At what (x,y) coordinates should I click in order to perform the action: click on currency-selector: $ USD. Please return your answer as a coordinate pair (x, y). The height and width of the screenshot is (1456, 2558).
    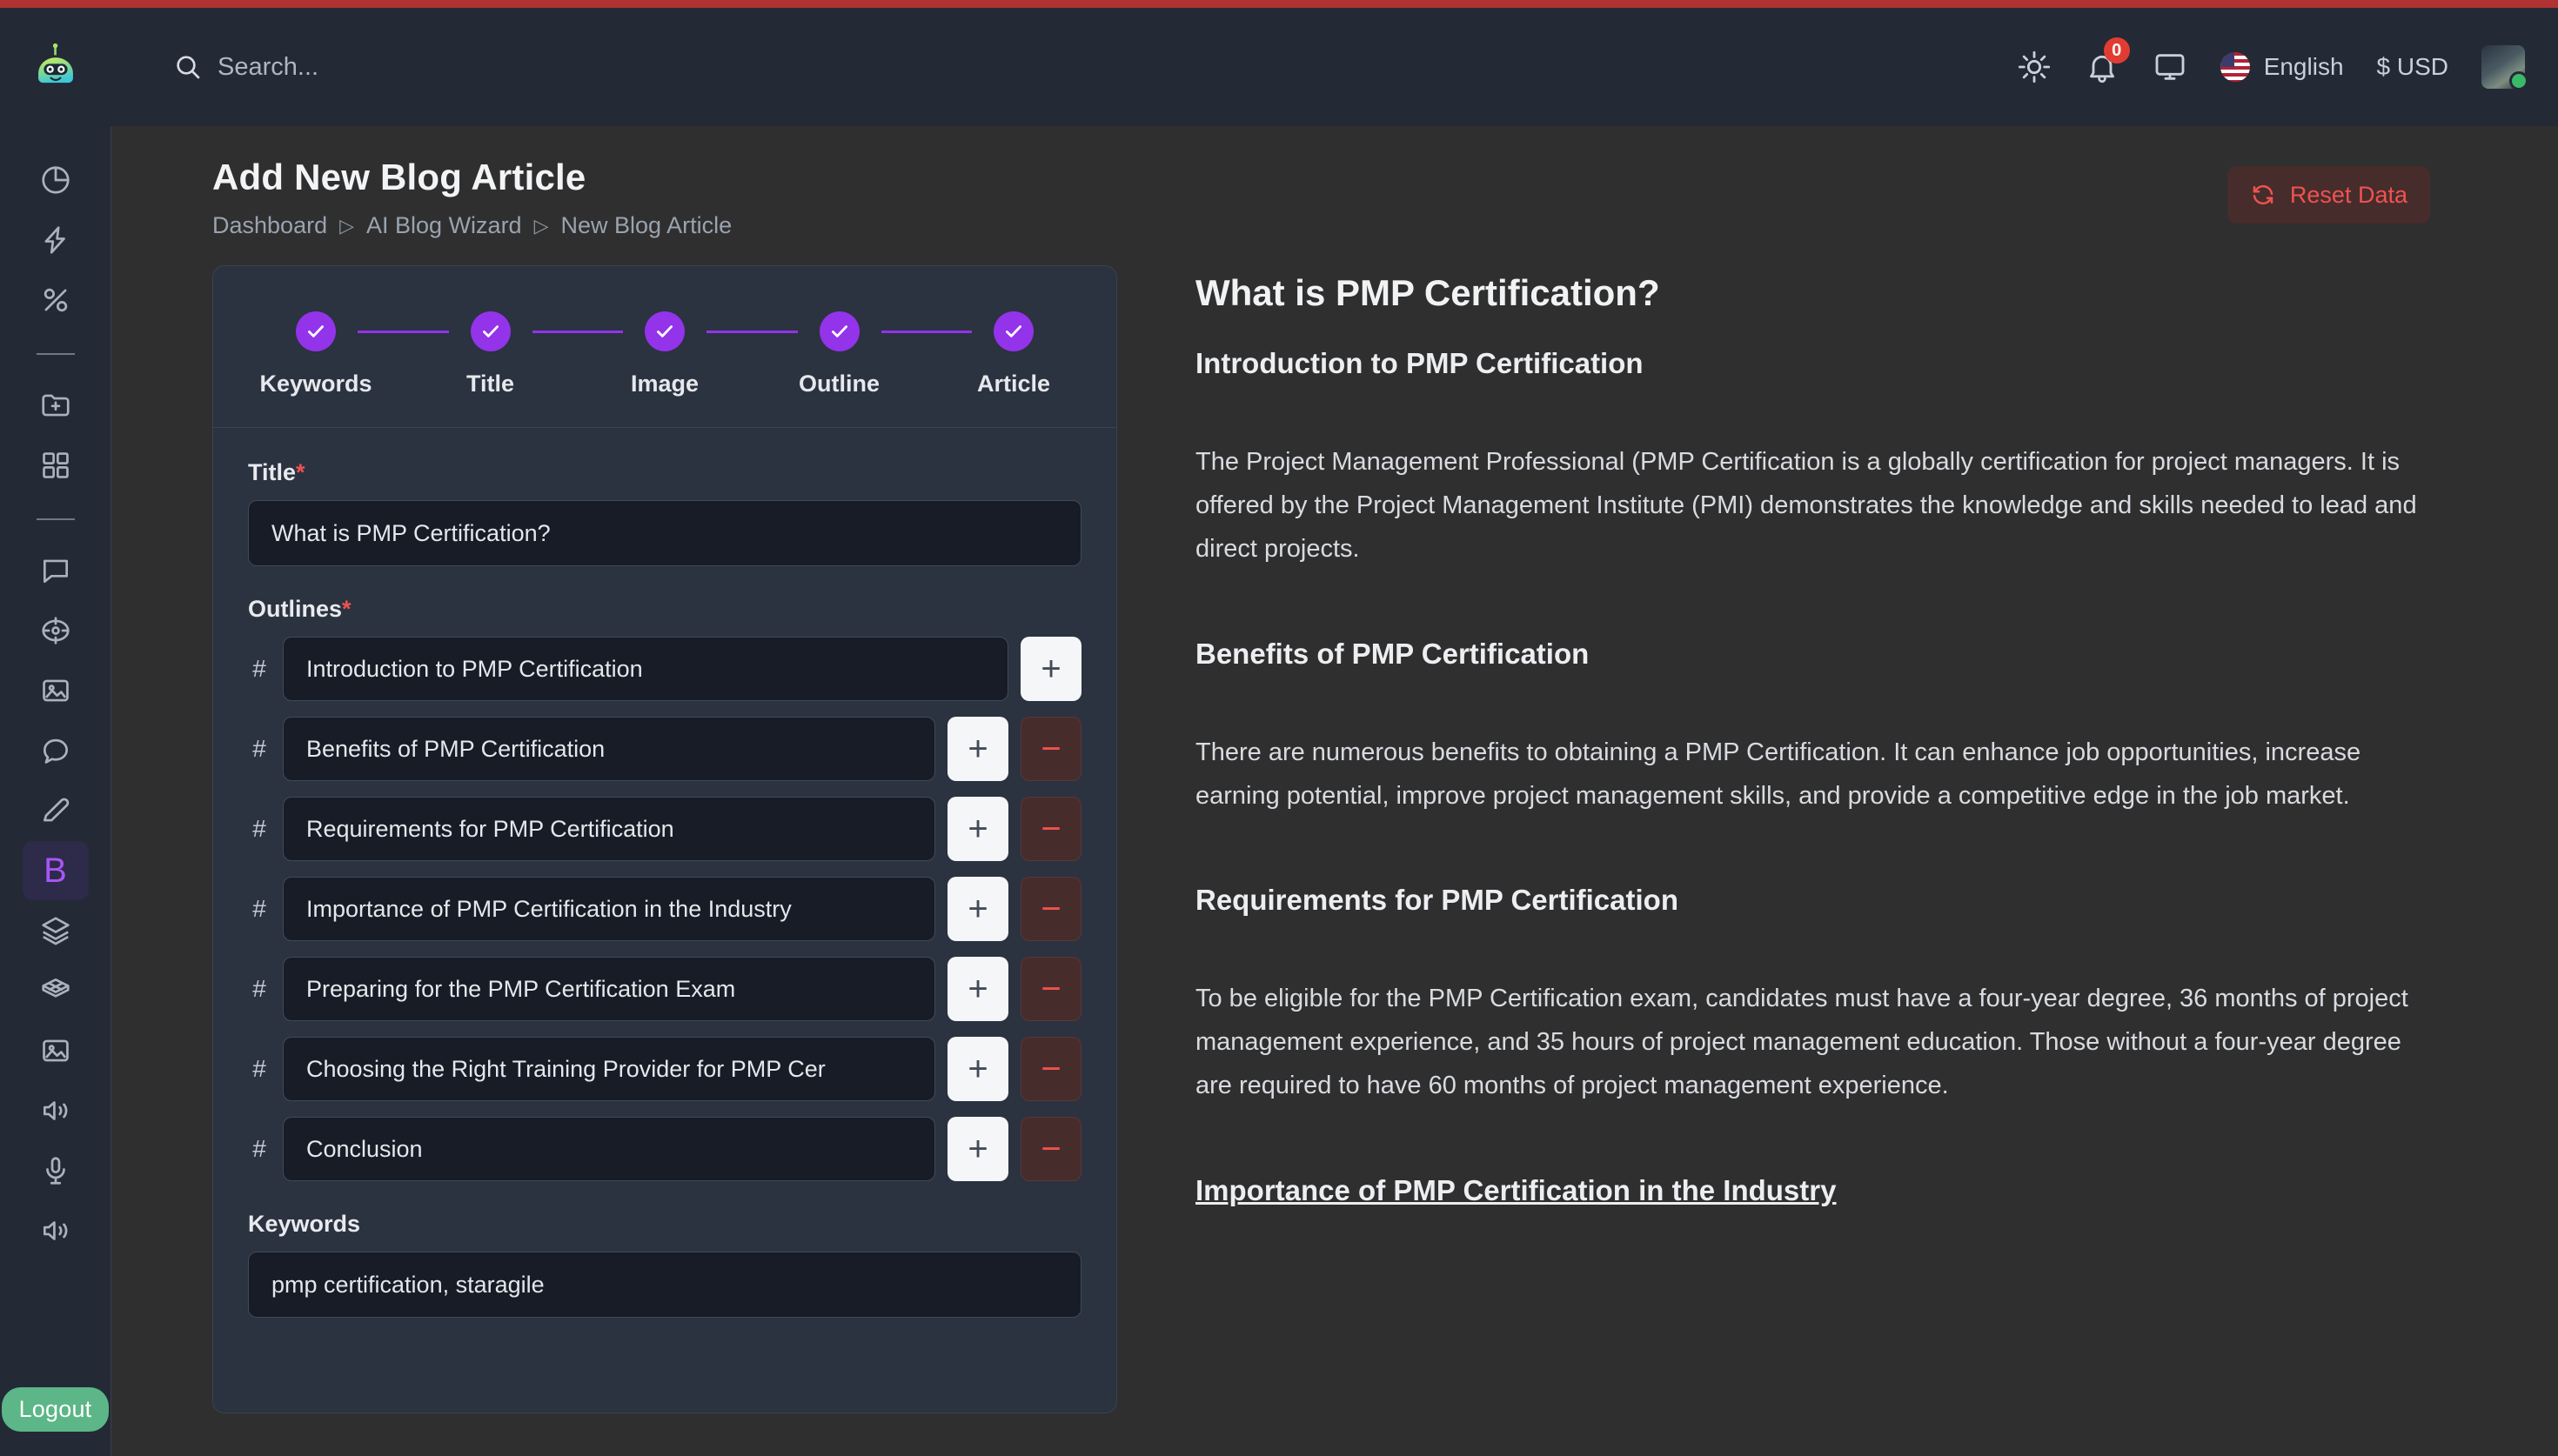
    Looking at the image, I should click on (2412, 67).